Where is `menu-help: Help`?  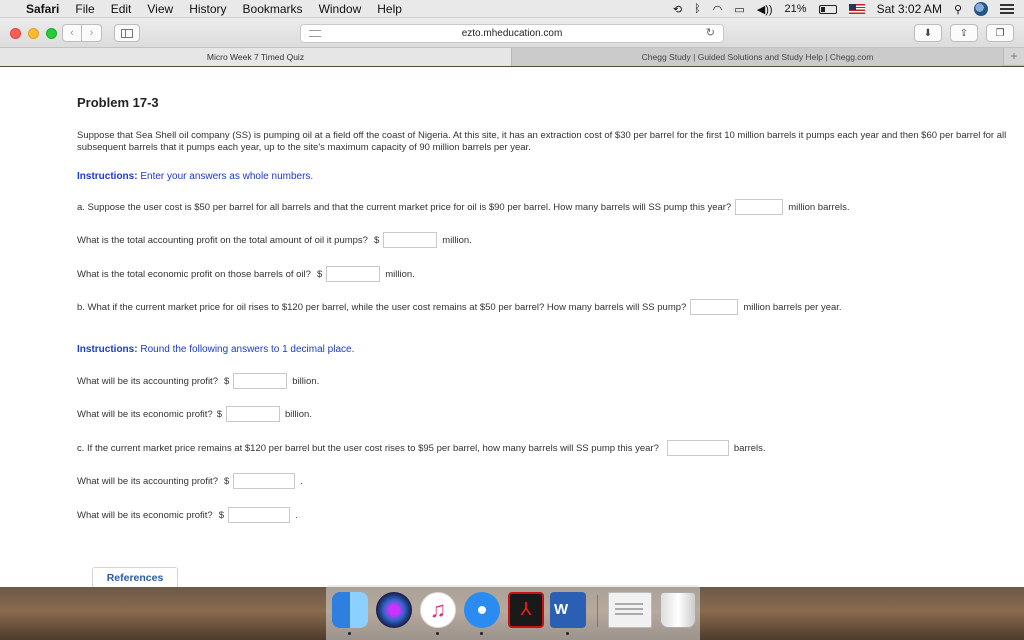 menu-help: Help is located at coordinates (389, 9).